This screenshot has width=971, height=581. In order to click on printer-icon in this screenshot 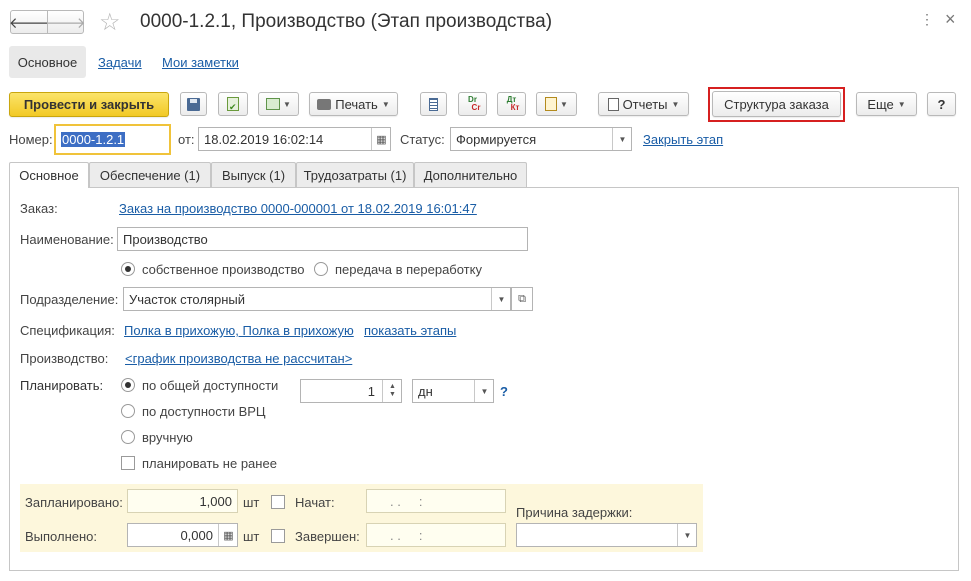, I will do `click(324, 104)`.